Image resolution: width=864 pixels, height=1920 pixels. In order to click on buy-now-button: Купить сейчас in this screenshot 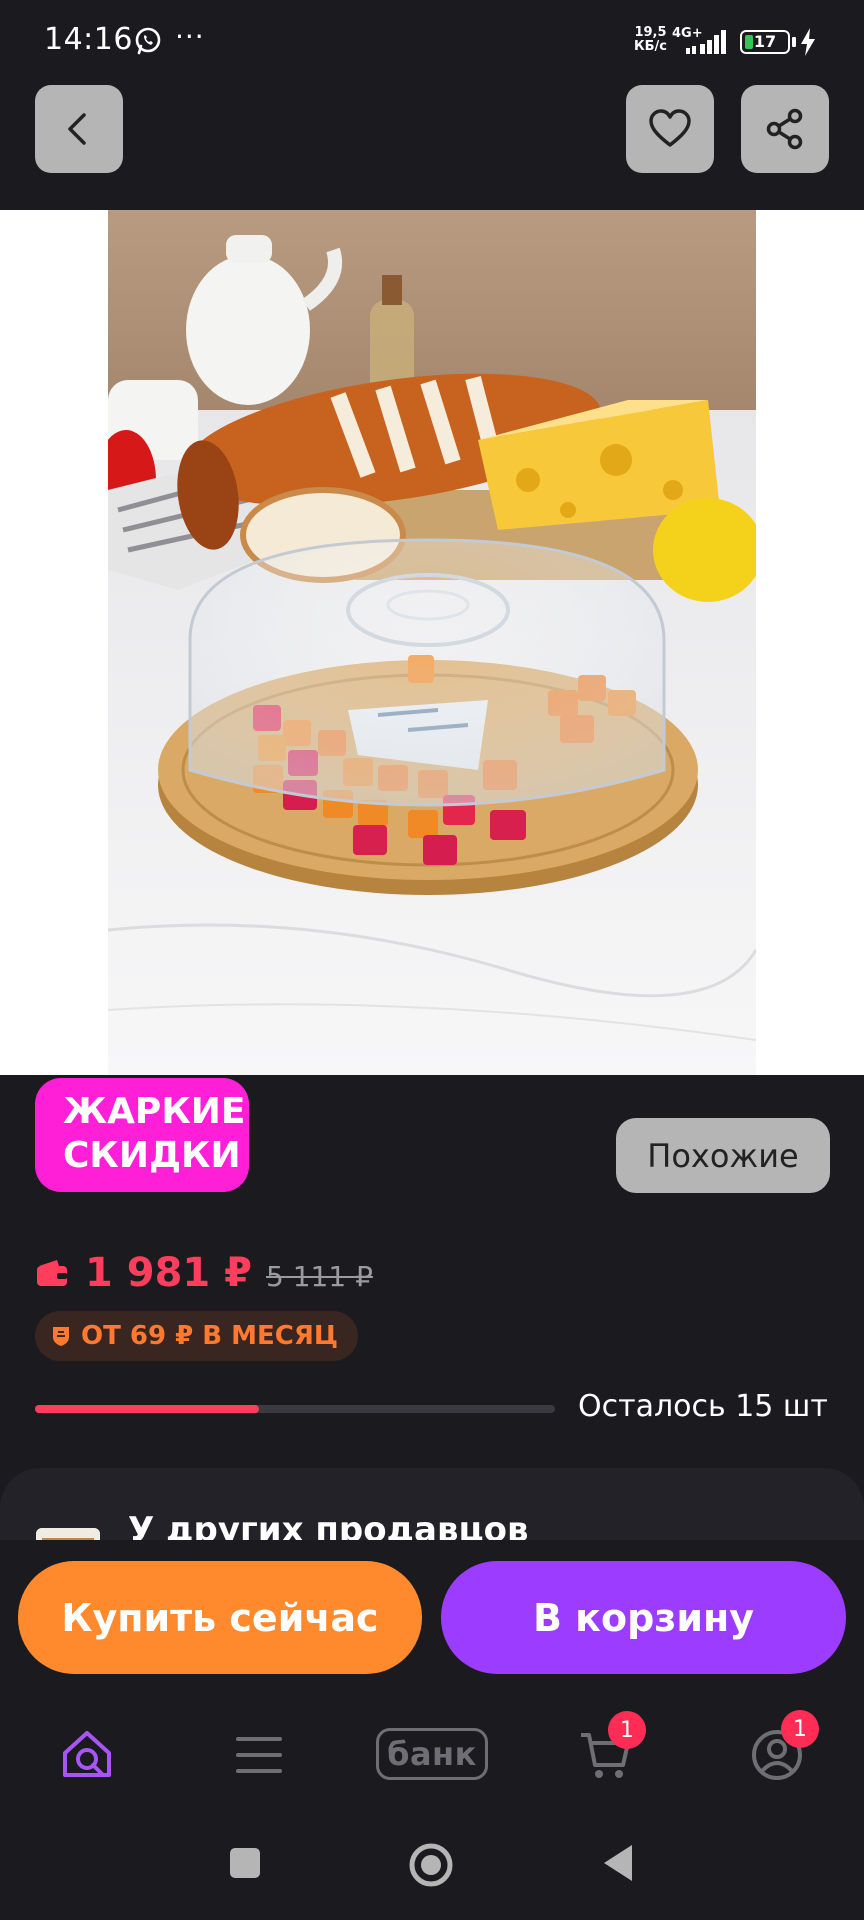, I will do `click(220, 1617)`.